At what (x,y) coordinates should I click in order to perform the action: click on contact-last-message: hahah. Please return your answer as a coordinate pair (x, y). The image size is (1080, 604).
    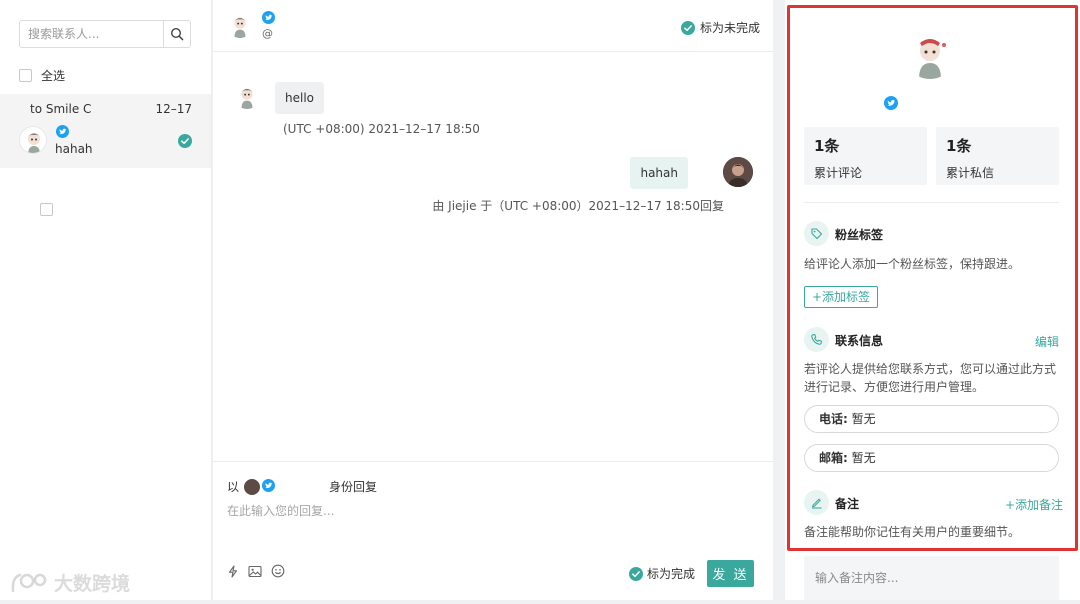
    Looking at the image, I should click on (74, 149).